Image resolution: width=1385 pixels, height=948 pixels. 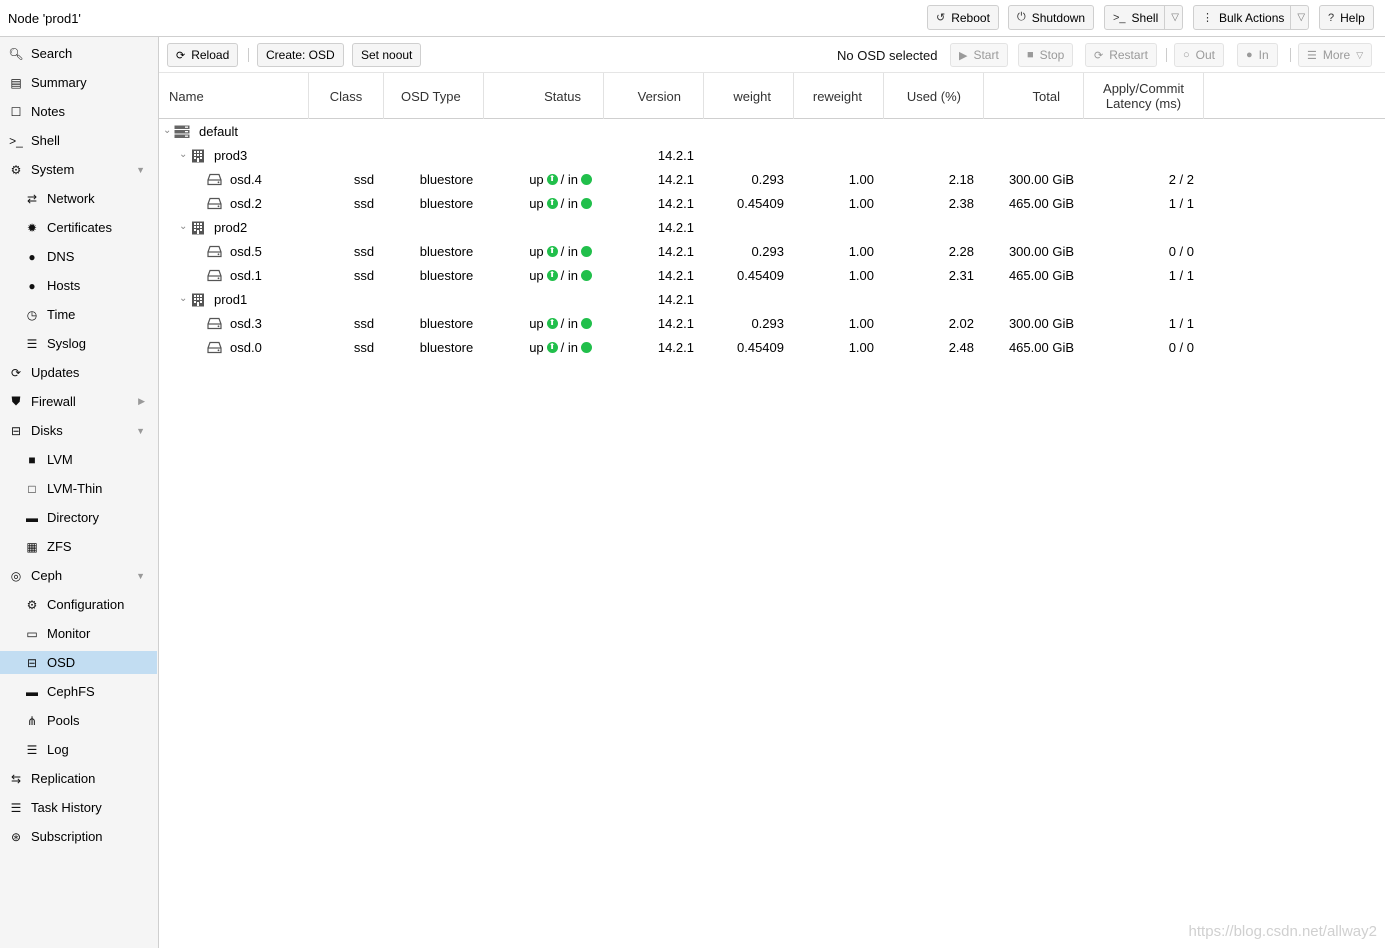 I want to click on toolbar-separator, so click(x=248, y=55).